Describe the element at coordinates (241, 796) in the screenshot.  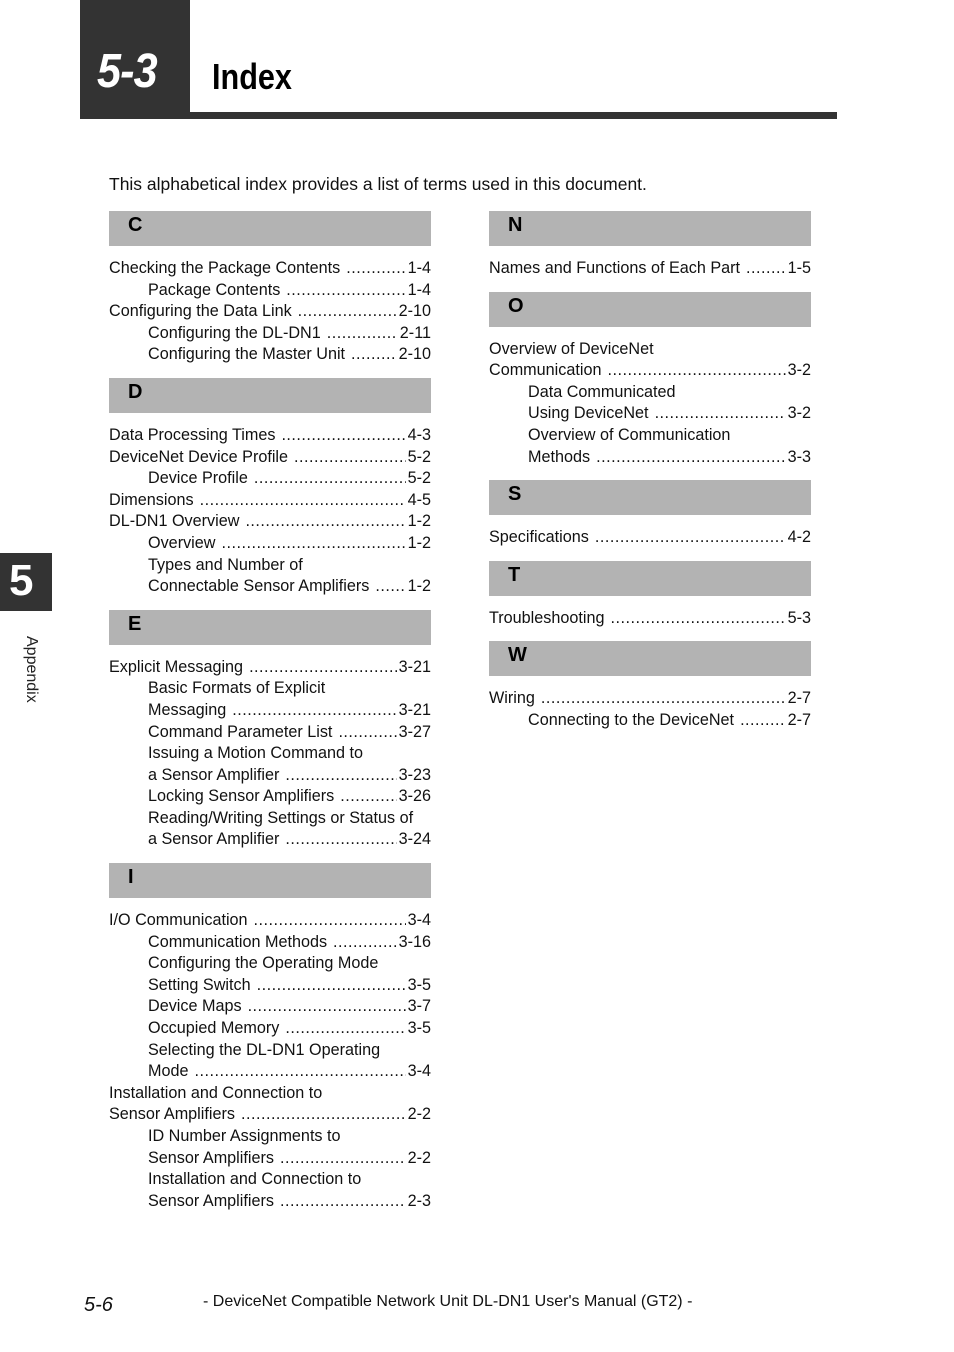
I see `index-term: Locking Sensor Amplifiers` at that location.